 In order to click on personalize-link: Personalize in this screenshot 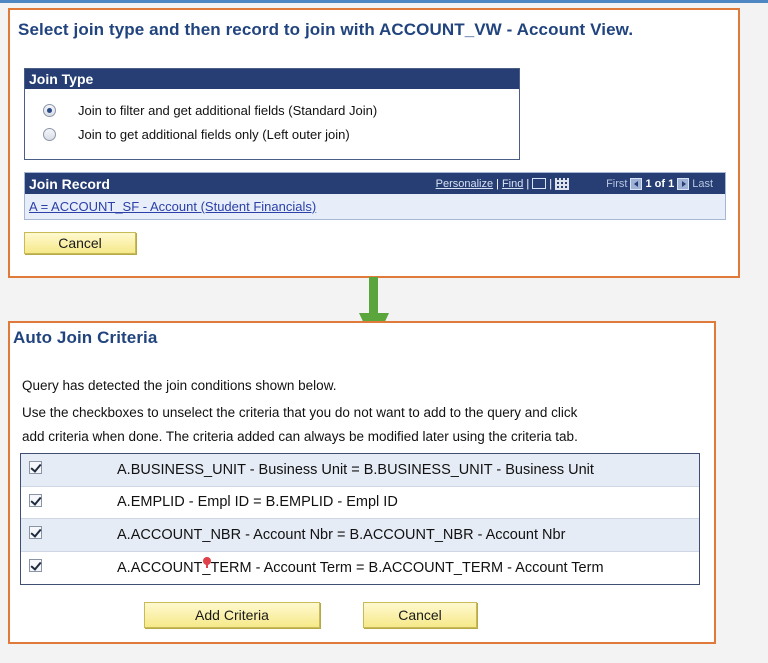, I will do `click(464, 184)`.